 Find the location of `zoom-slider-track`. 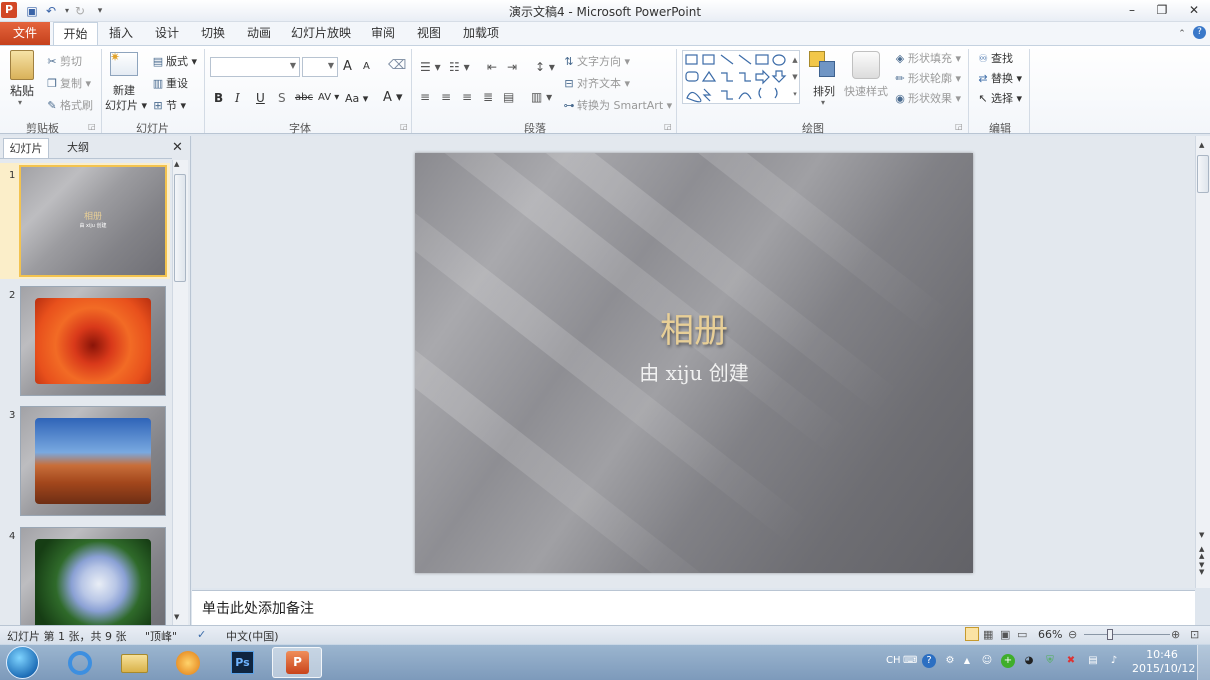

zoom-slider-track is located at coordinates (1127, 634).